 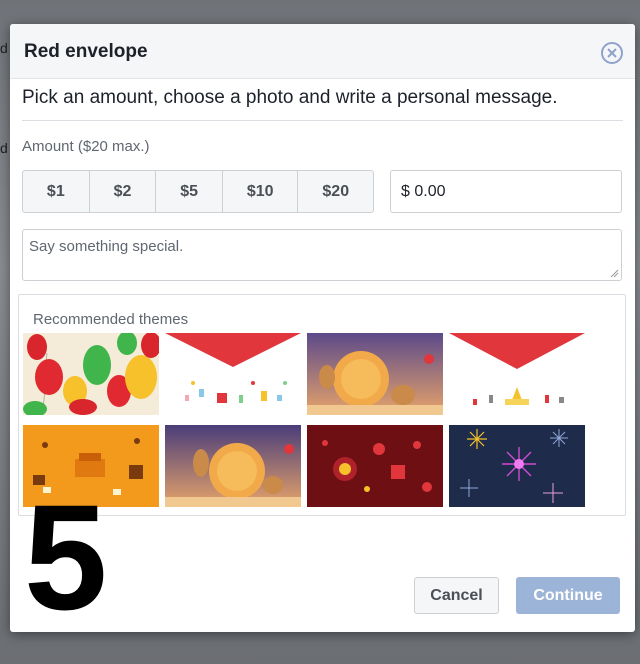 I want to click on continue-button: Continue, so click(x=568, y=595).